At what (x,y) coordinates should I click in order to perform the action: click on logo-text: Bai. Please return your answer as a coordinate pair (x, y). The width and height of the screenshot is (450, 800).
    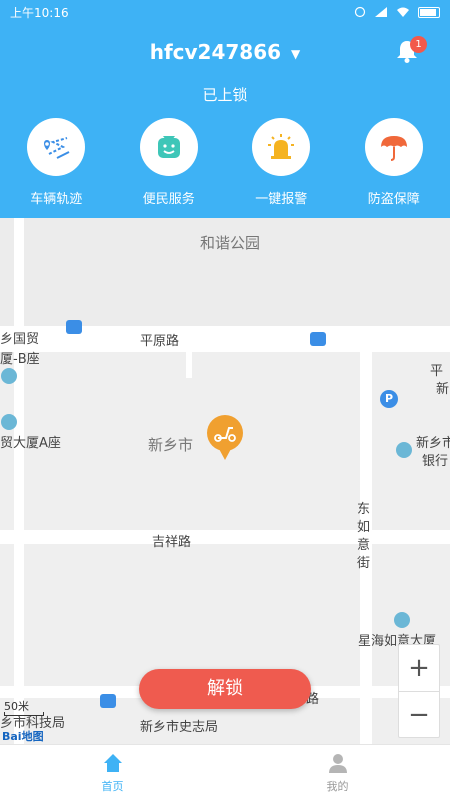
    Looking at the image, I should click on (12, 736).